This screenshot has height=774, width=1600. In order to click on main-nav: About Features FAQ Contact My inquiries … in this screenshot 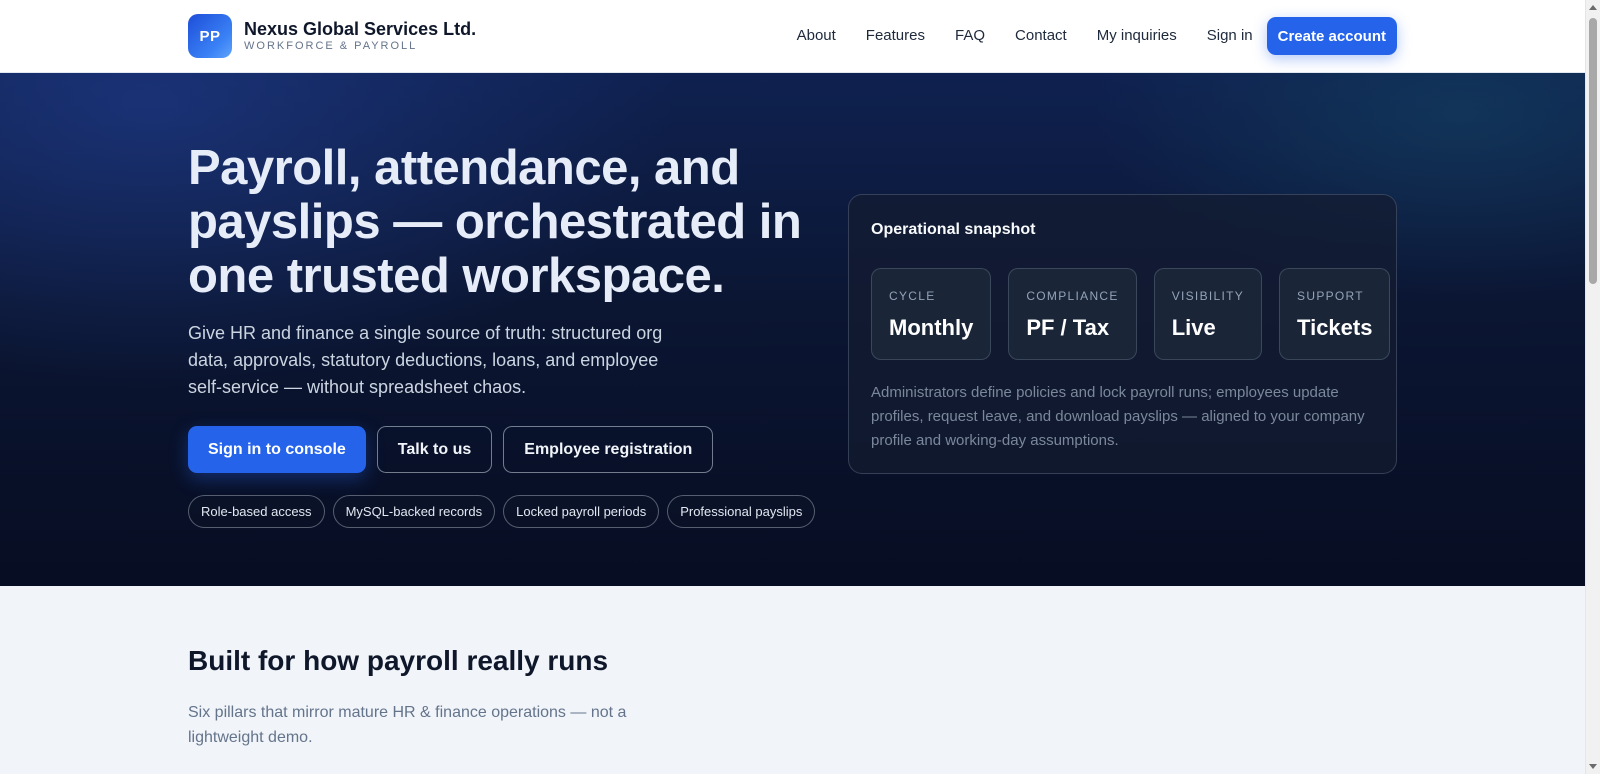, I will do `click(1097, 36)`.